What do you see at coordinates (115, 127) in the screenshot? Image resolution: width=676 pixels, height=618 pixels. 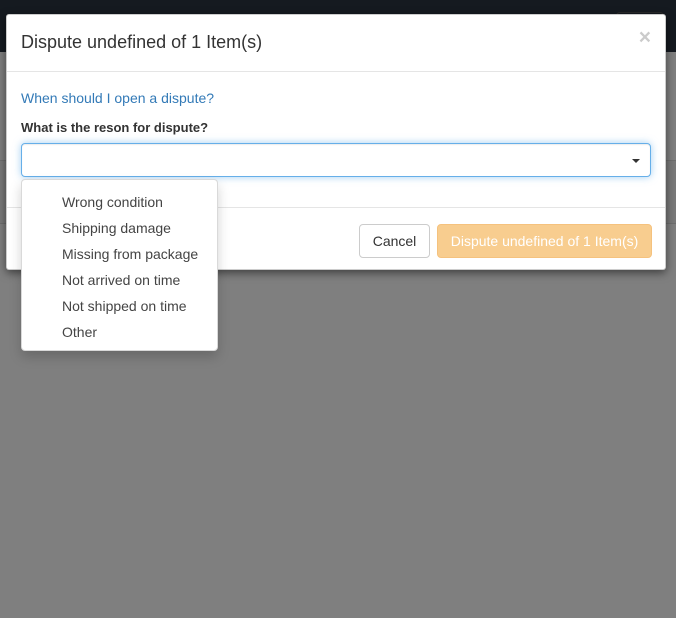 I see `reason-label: What is the reson for dispute?` at bounding box center [115, 127].